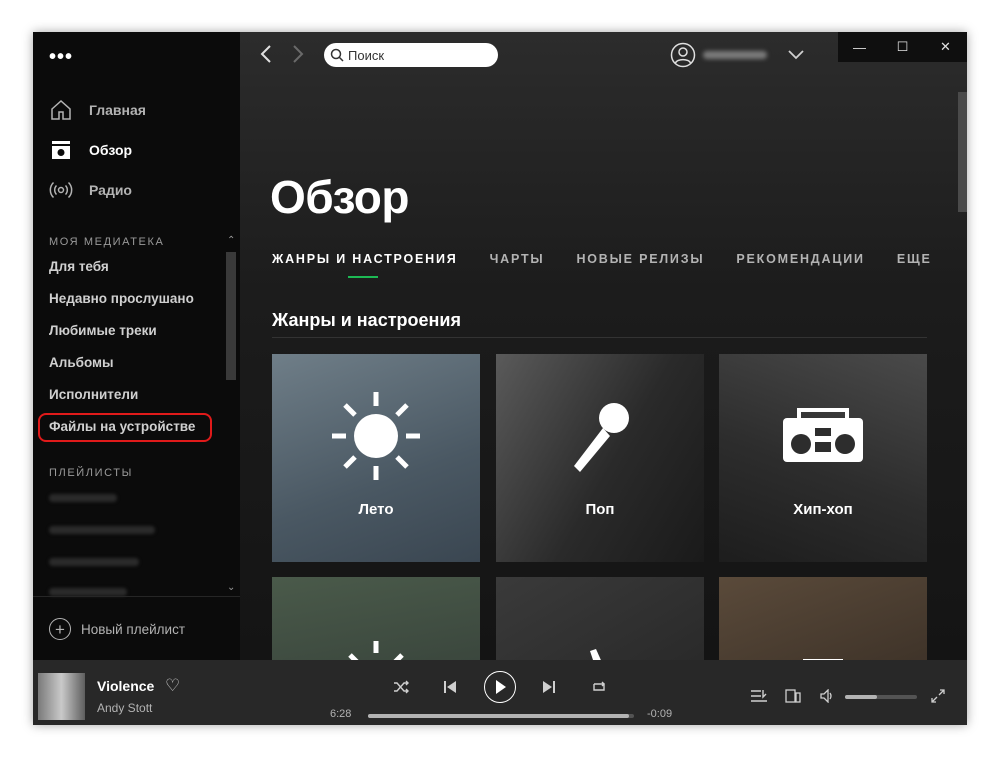 The image size is (999, 757). I want to click on chevron-left-icon, so click(265, 54).